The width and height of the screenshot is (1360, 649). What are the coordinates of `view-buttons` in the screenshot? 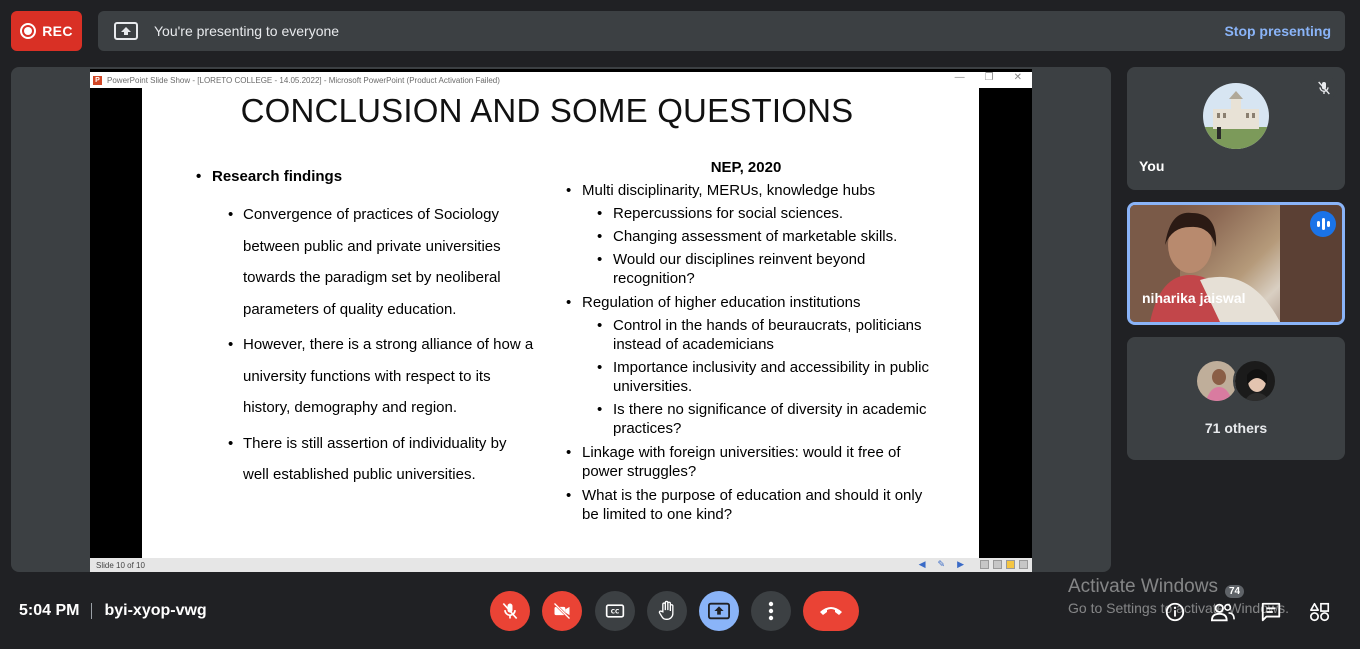 It's located at (1004, 564).